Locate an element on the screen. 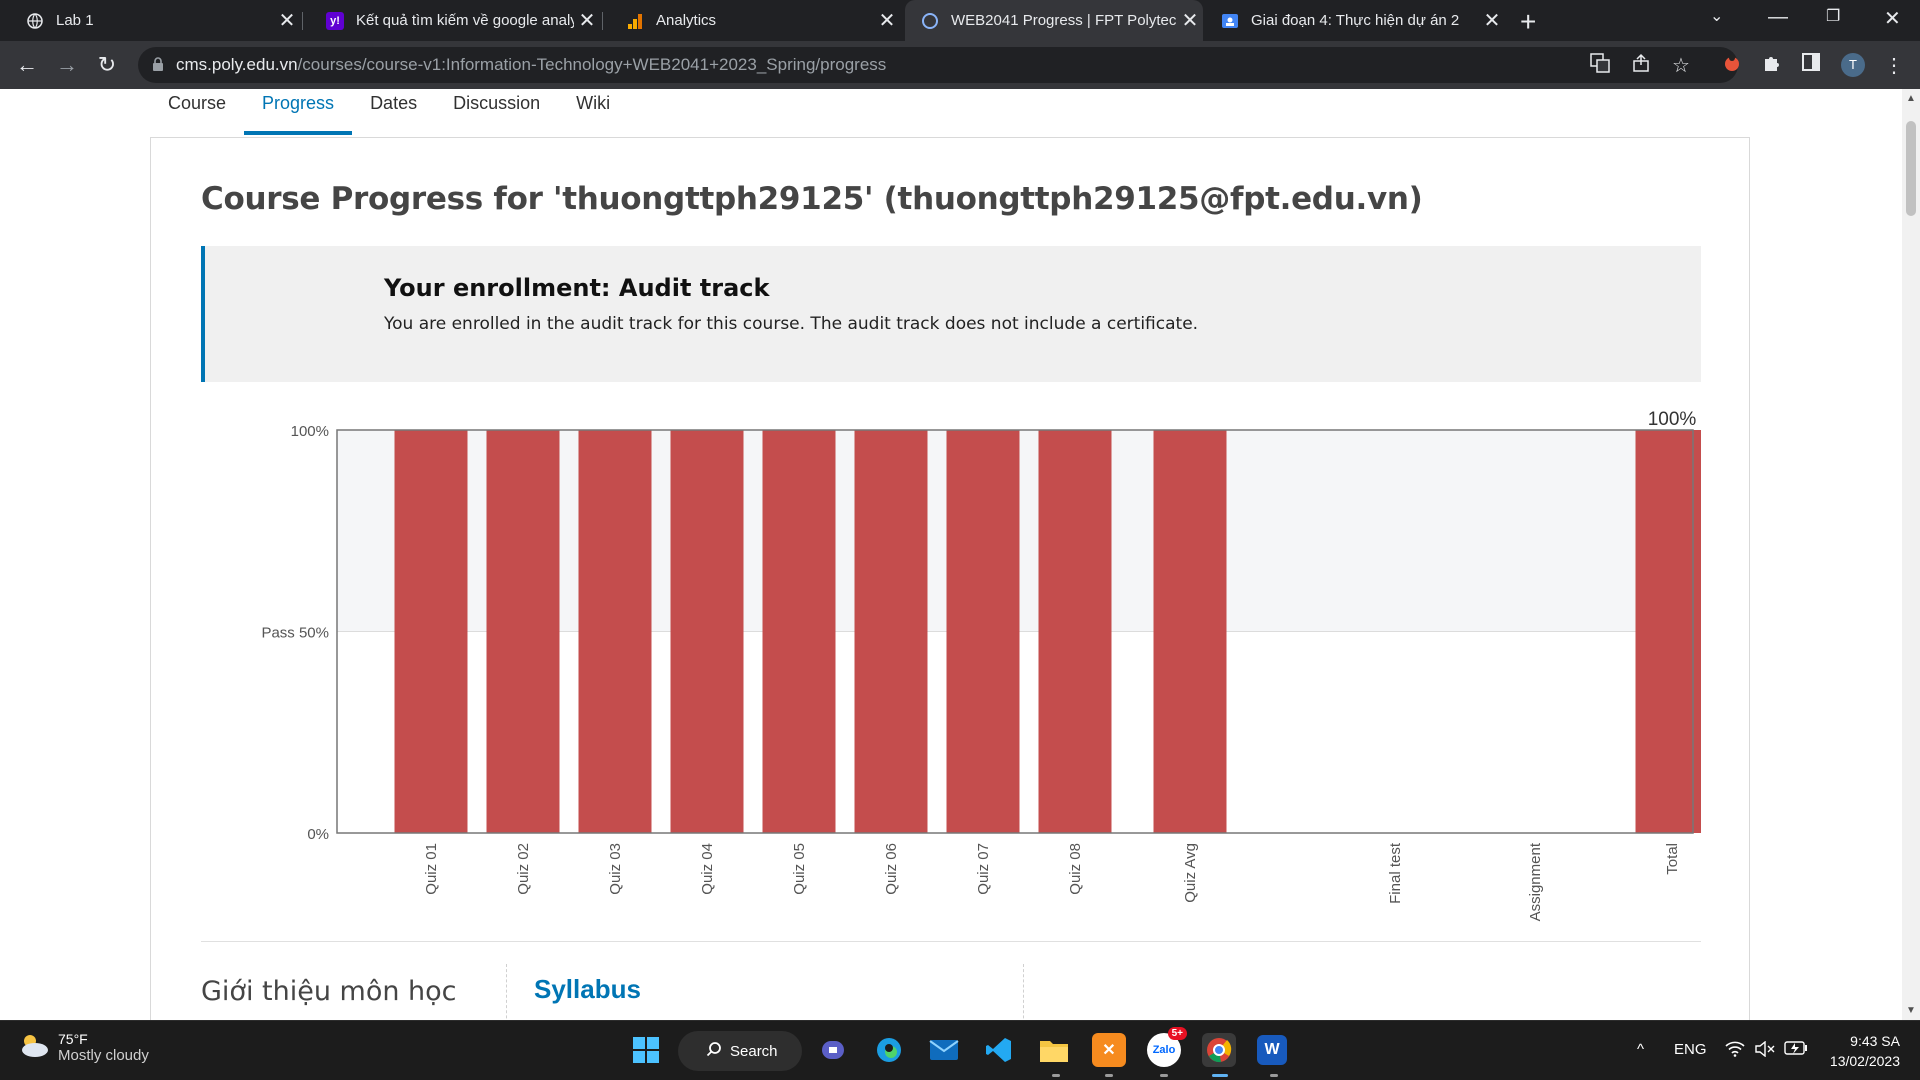  tab-web2041-progress: WEB2041 Progress | FPT Polytech ✕ is located at coordinates (1054, 20).